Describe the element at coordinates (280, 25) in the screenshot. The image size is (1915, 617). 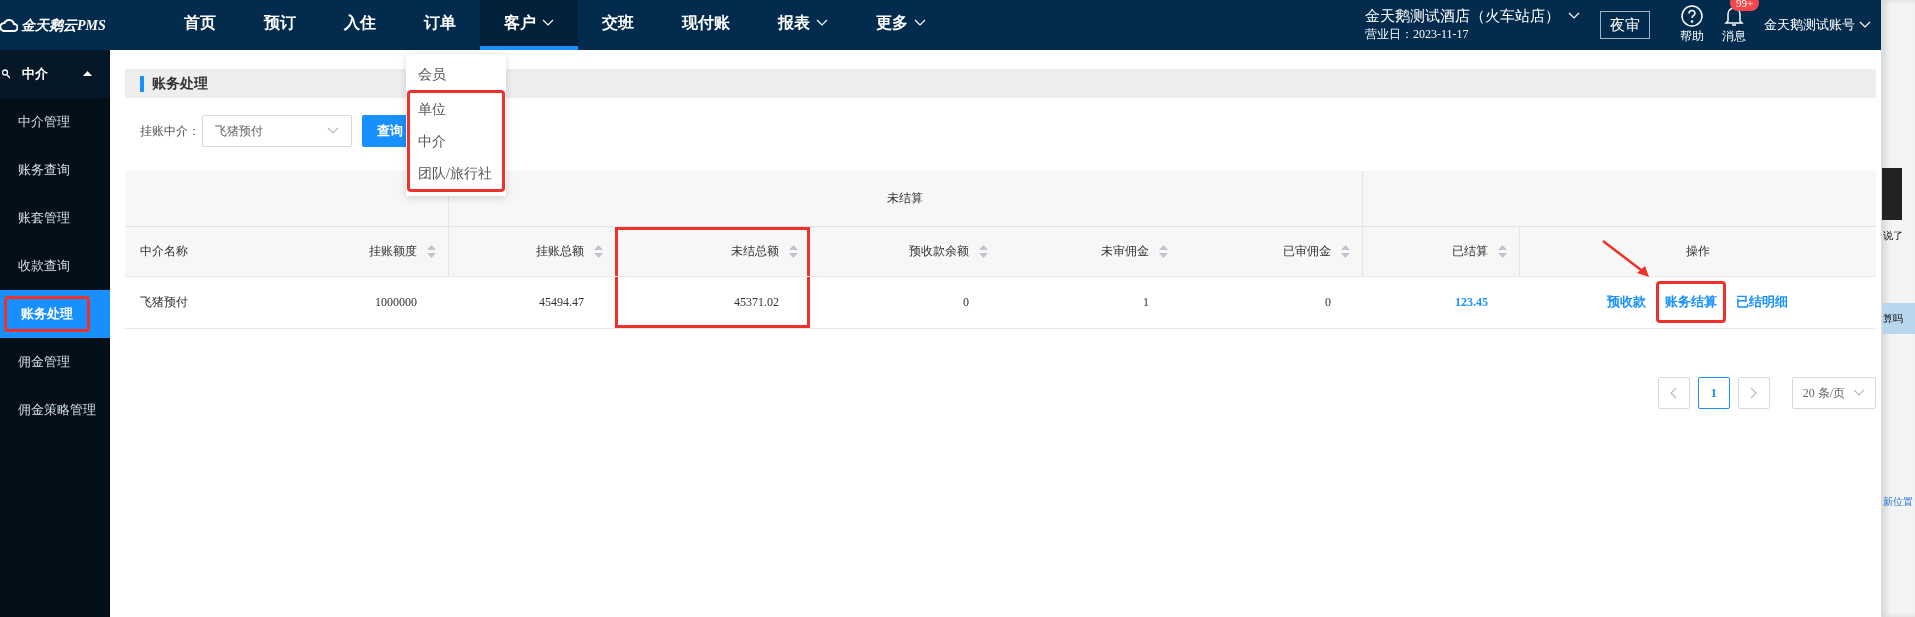
I see `nav-tab: 预订` at that location.